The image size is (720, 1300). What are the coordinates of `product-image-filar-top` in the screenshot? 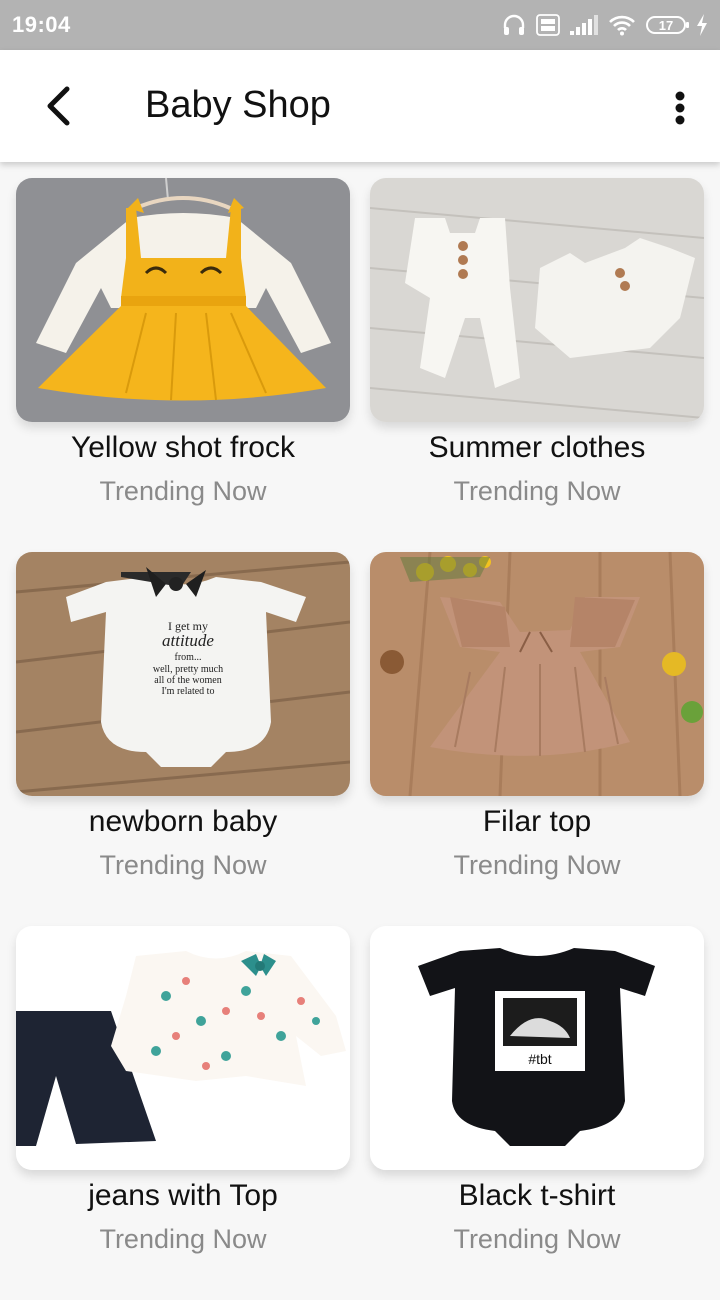 It's located at (537, 674).